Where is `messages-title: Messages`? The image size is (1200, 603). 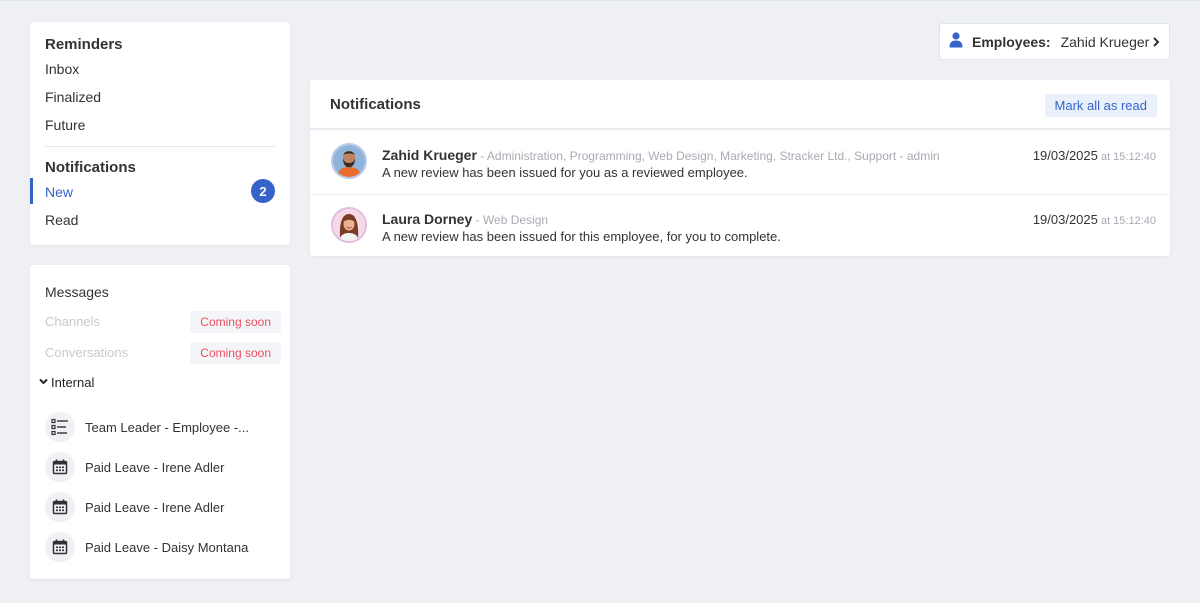 messages-title: Messages is located at coordinates (77, 292).